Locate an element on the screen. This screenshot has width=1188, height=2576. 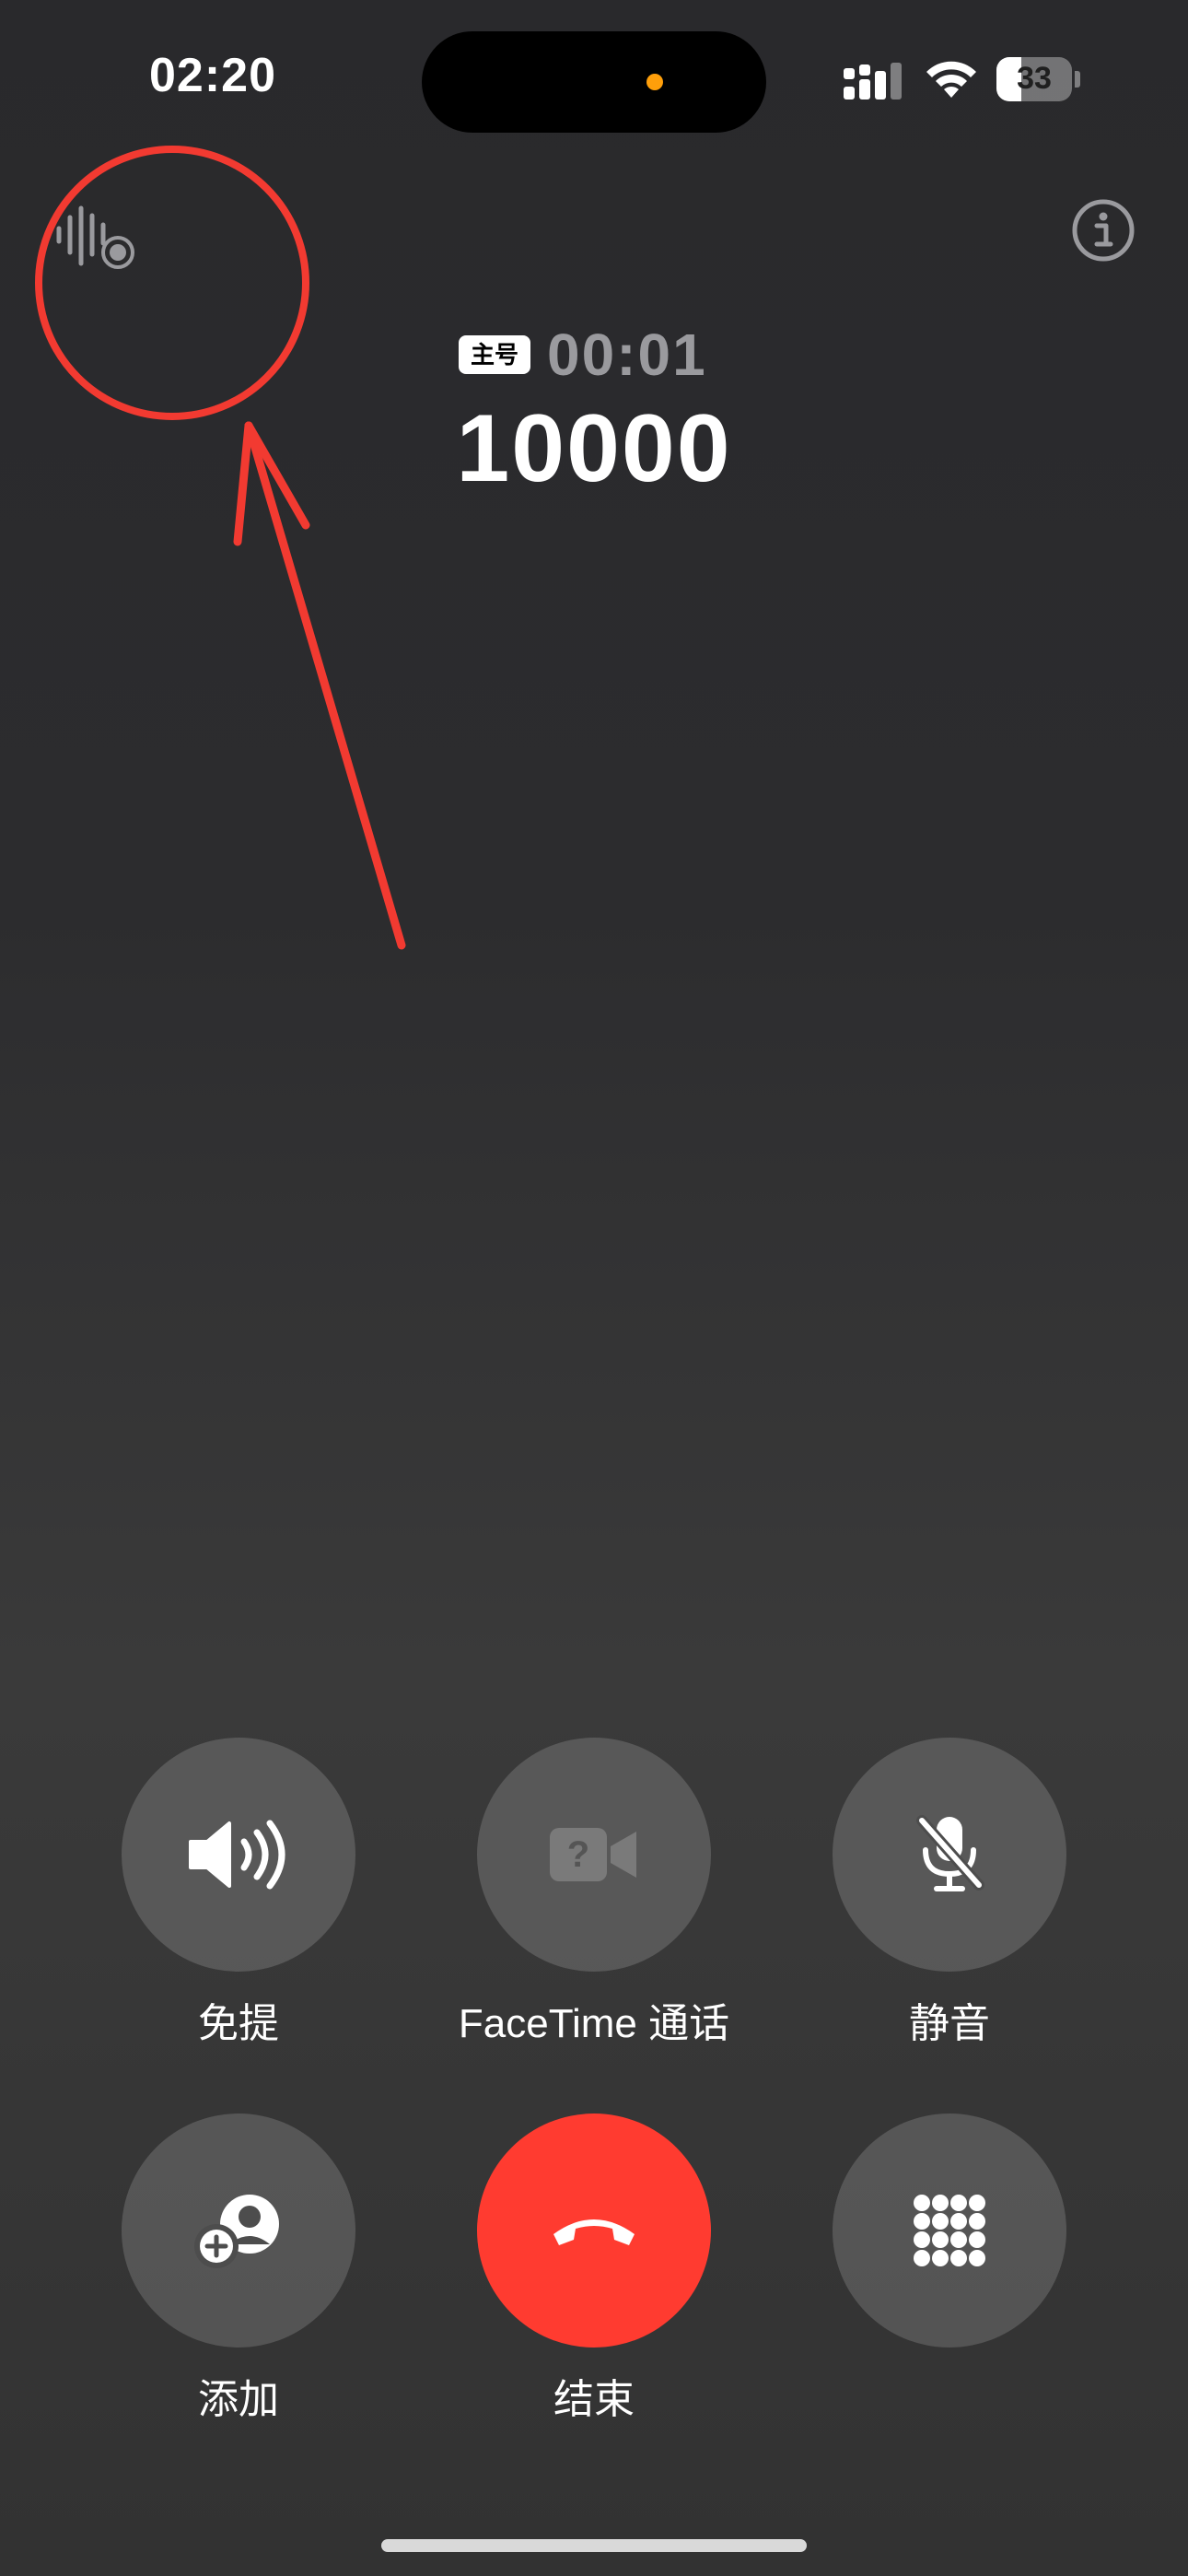
facetime-label: FaceTime 通话 is located at coordinates (594, 2023).